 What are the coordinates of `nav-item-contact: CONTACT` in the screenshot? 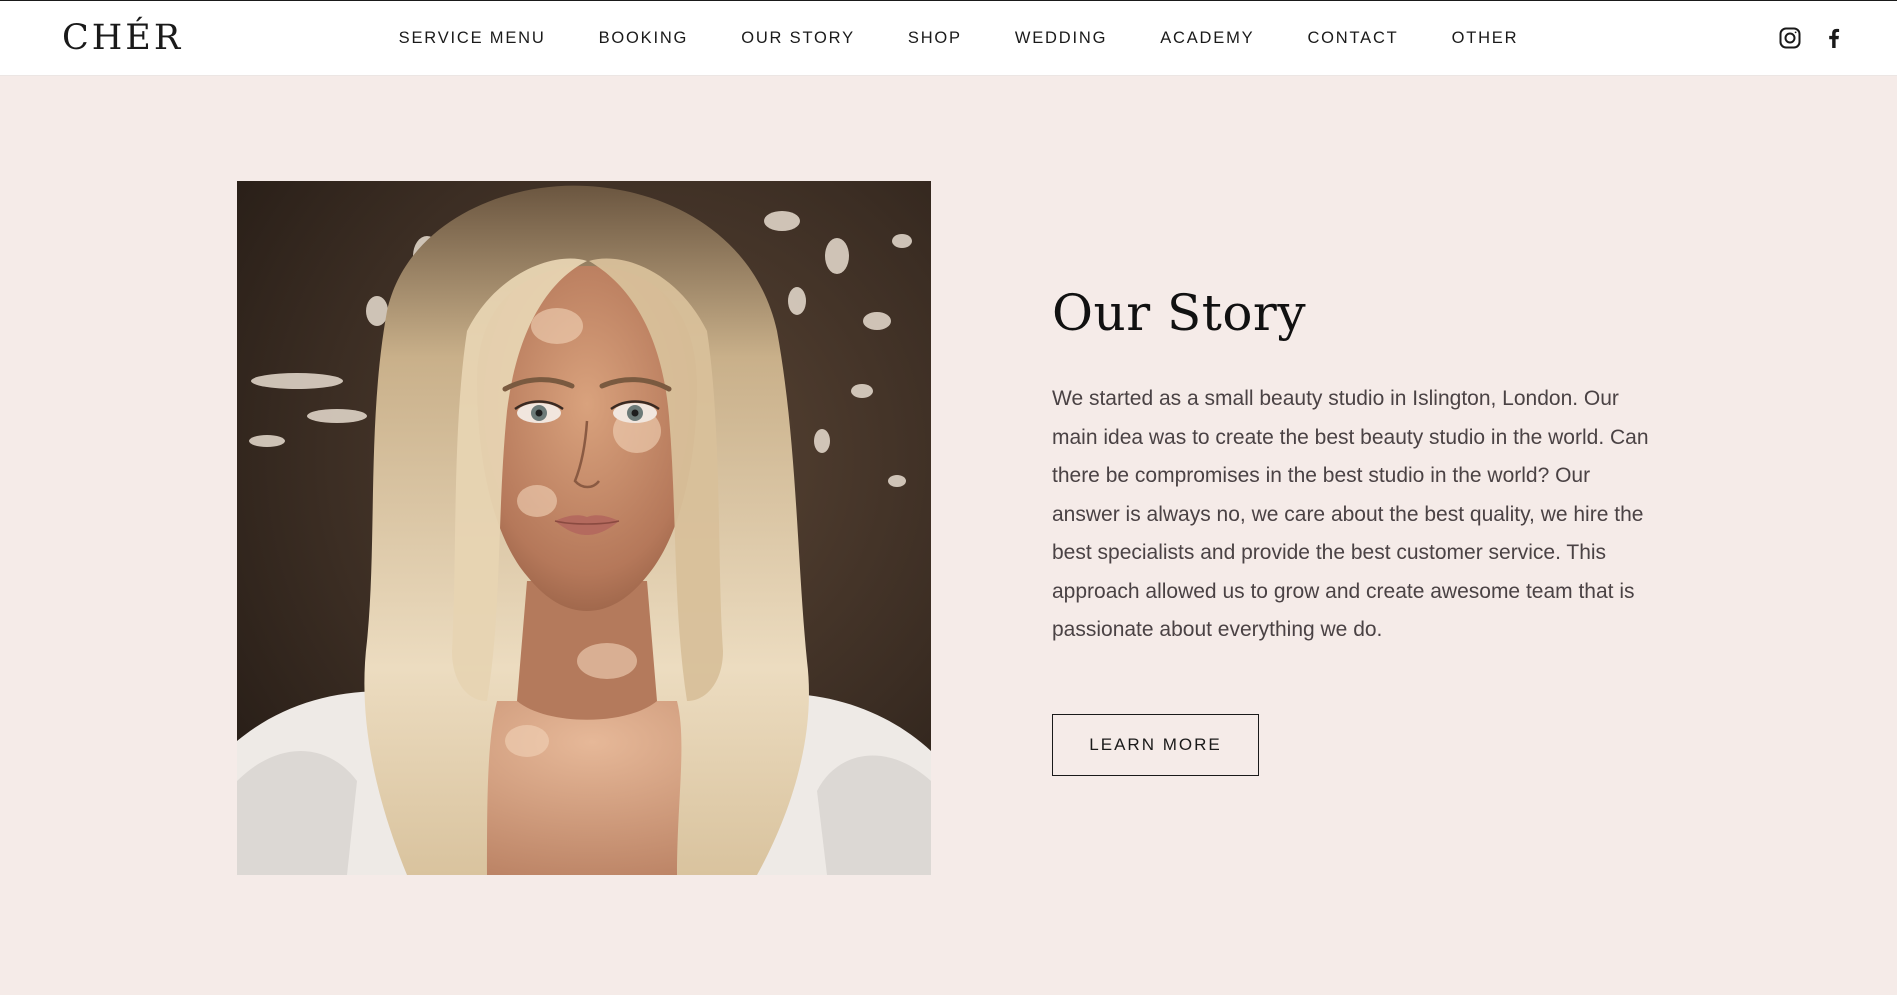 It's located at (1352, 38).